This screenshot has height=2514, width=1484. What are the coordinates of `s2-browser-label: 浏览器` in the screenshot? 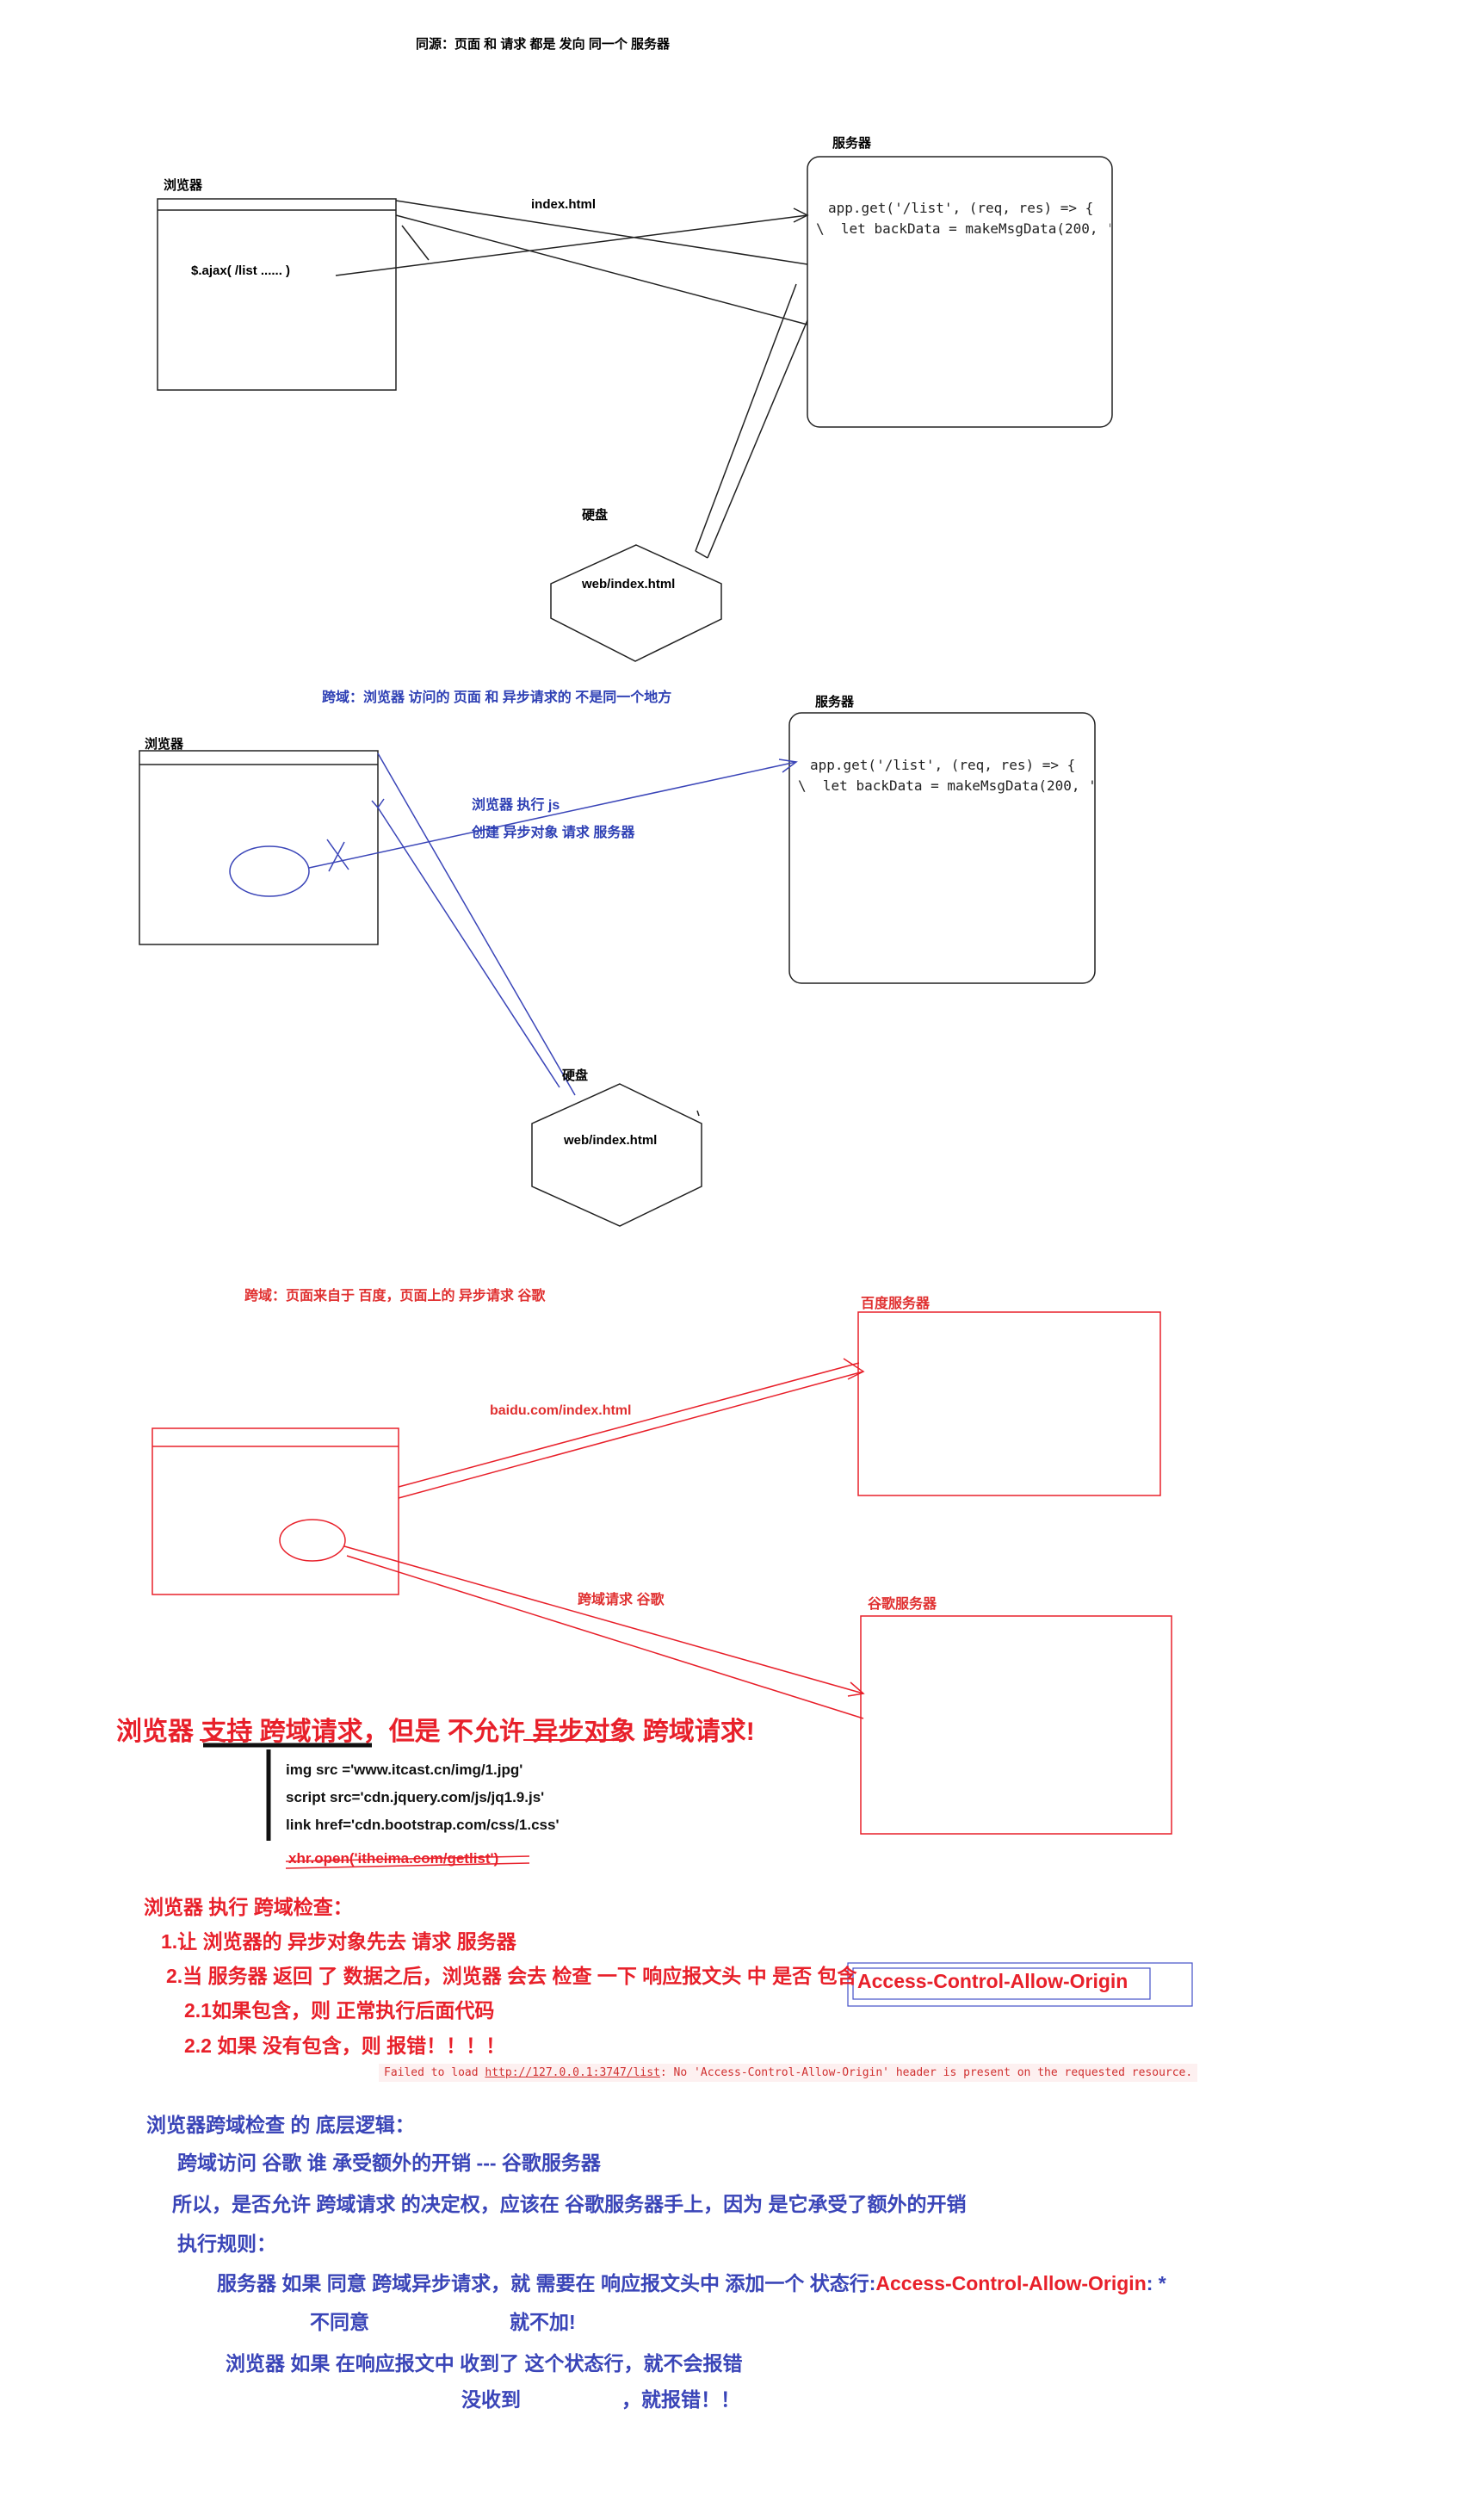 It's located at (164, 744).